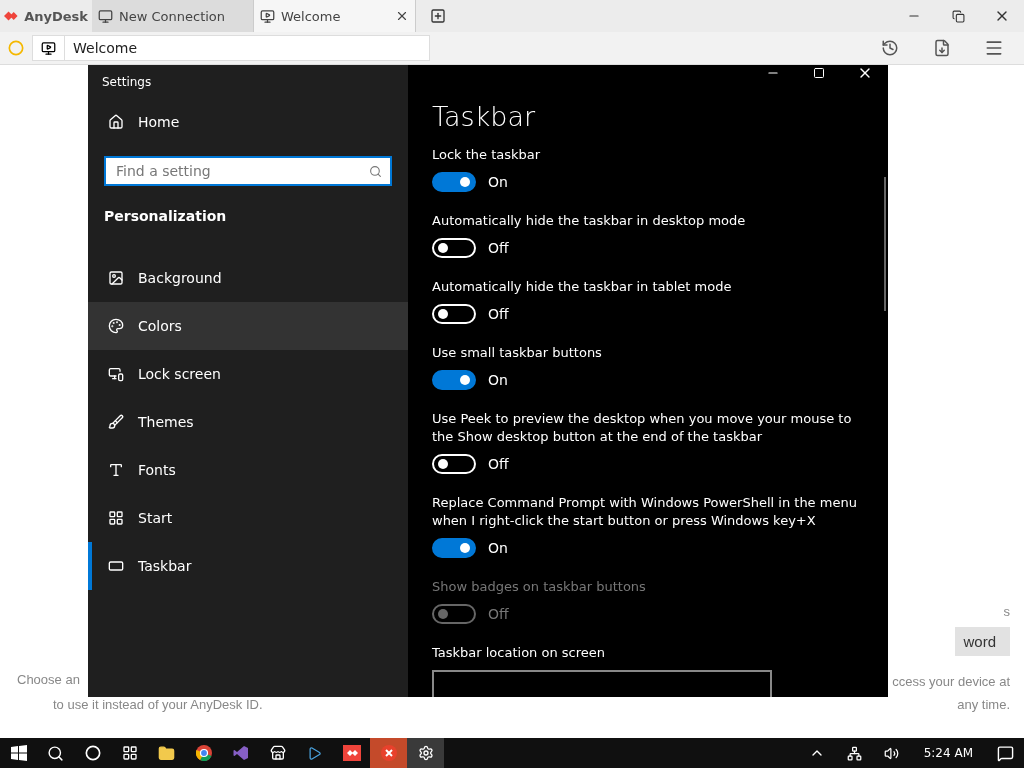 The width and height of the screenshot is (1024, 768). What do you see at coordinates (519, 653) in the screenshot?
I see `option-label: Taskbar location on screen` at bounding box center [519, 653].